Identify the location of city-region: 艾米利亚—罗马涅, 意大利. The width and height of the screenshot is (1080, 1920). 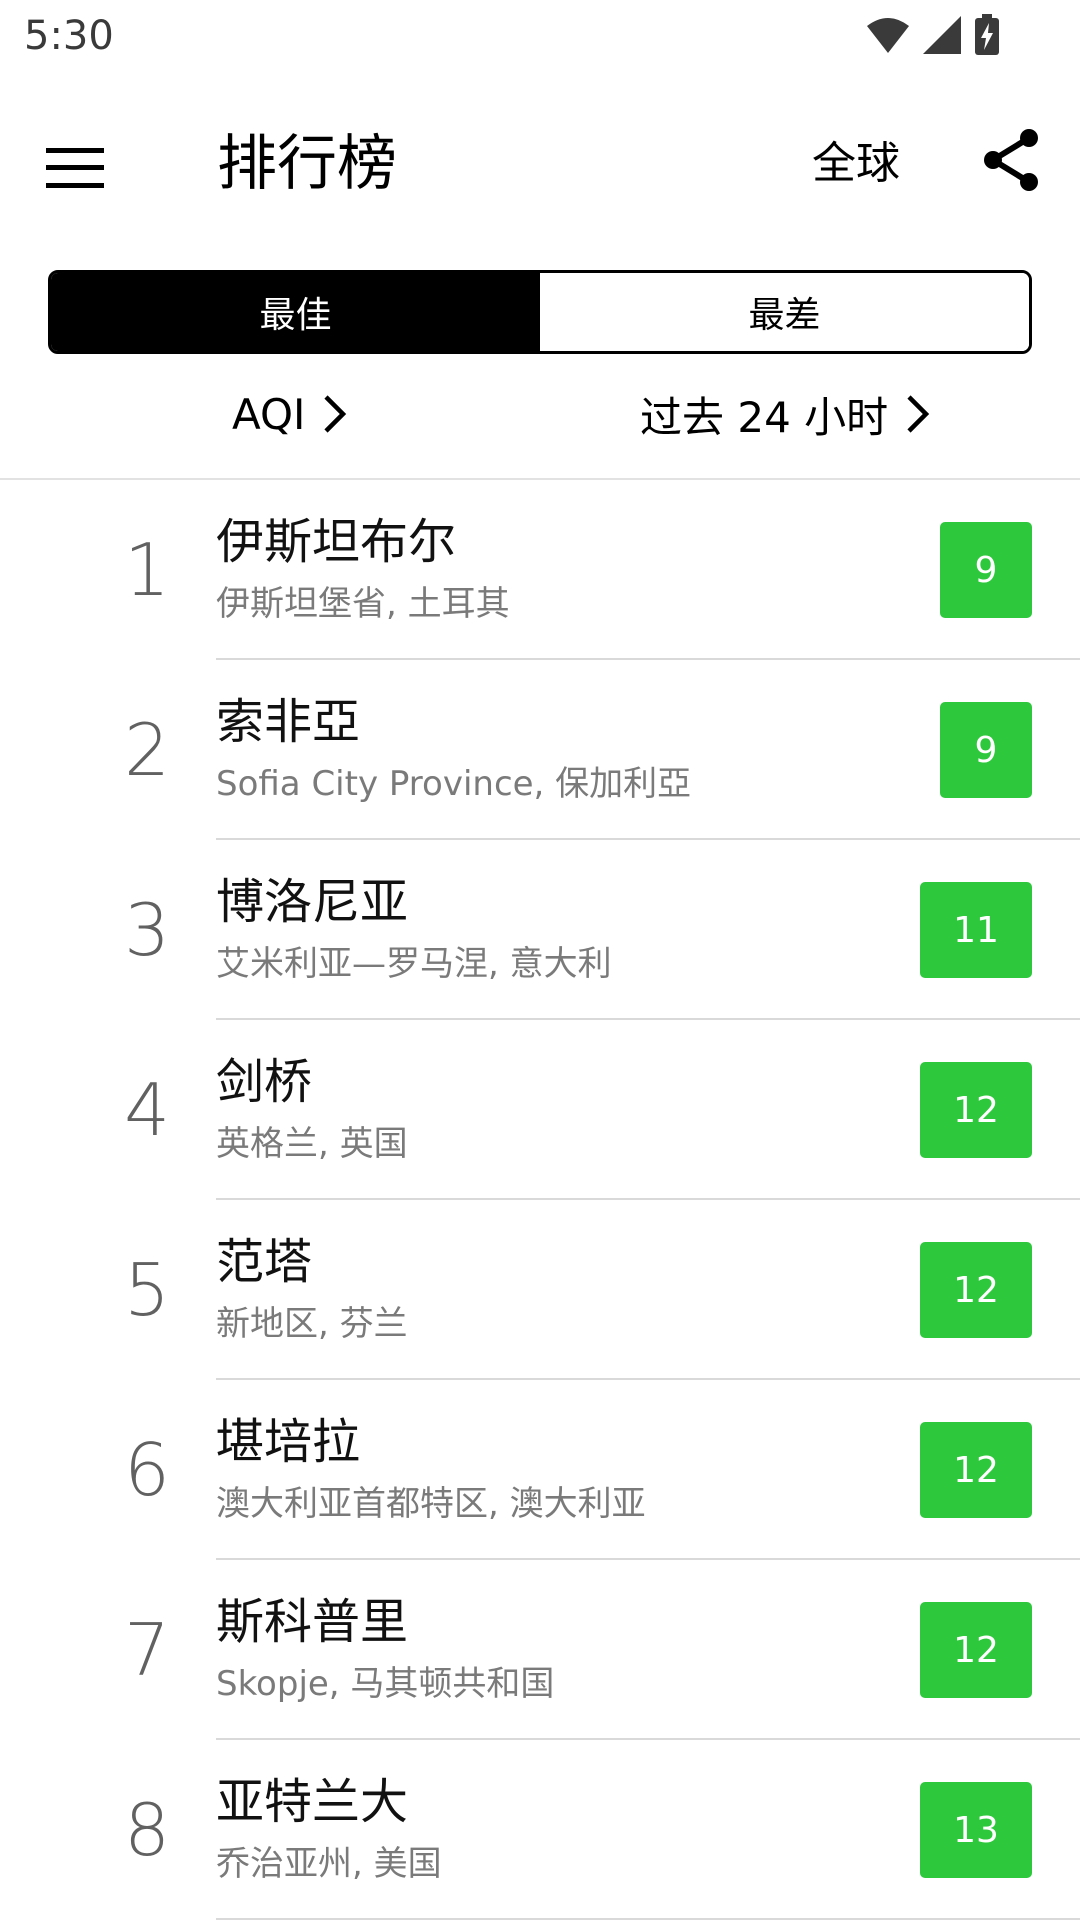
(414, 964).